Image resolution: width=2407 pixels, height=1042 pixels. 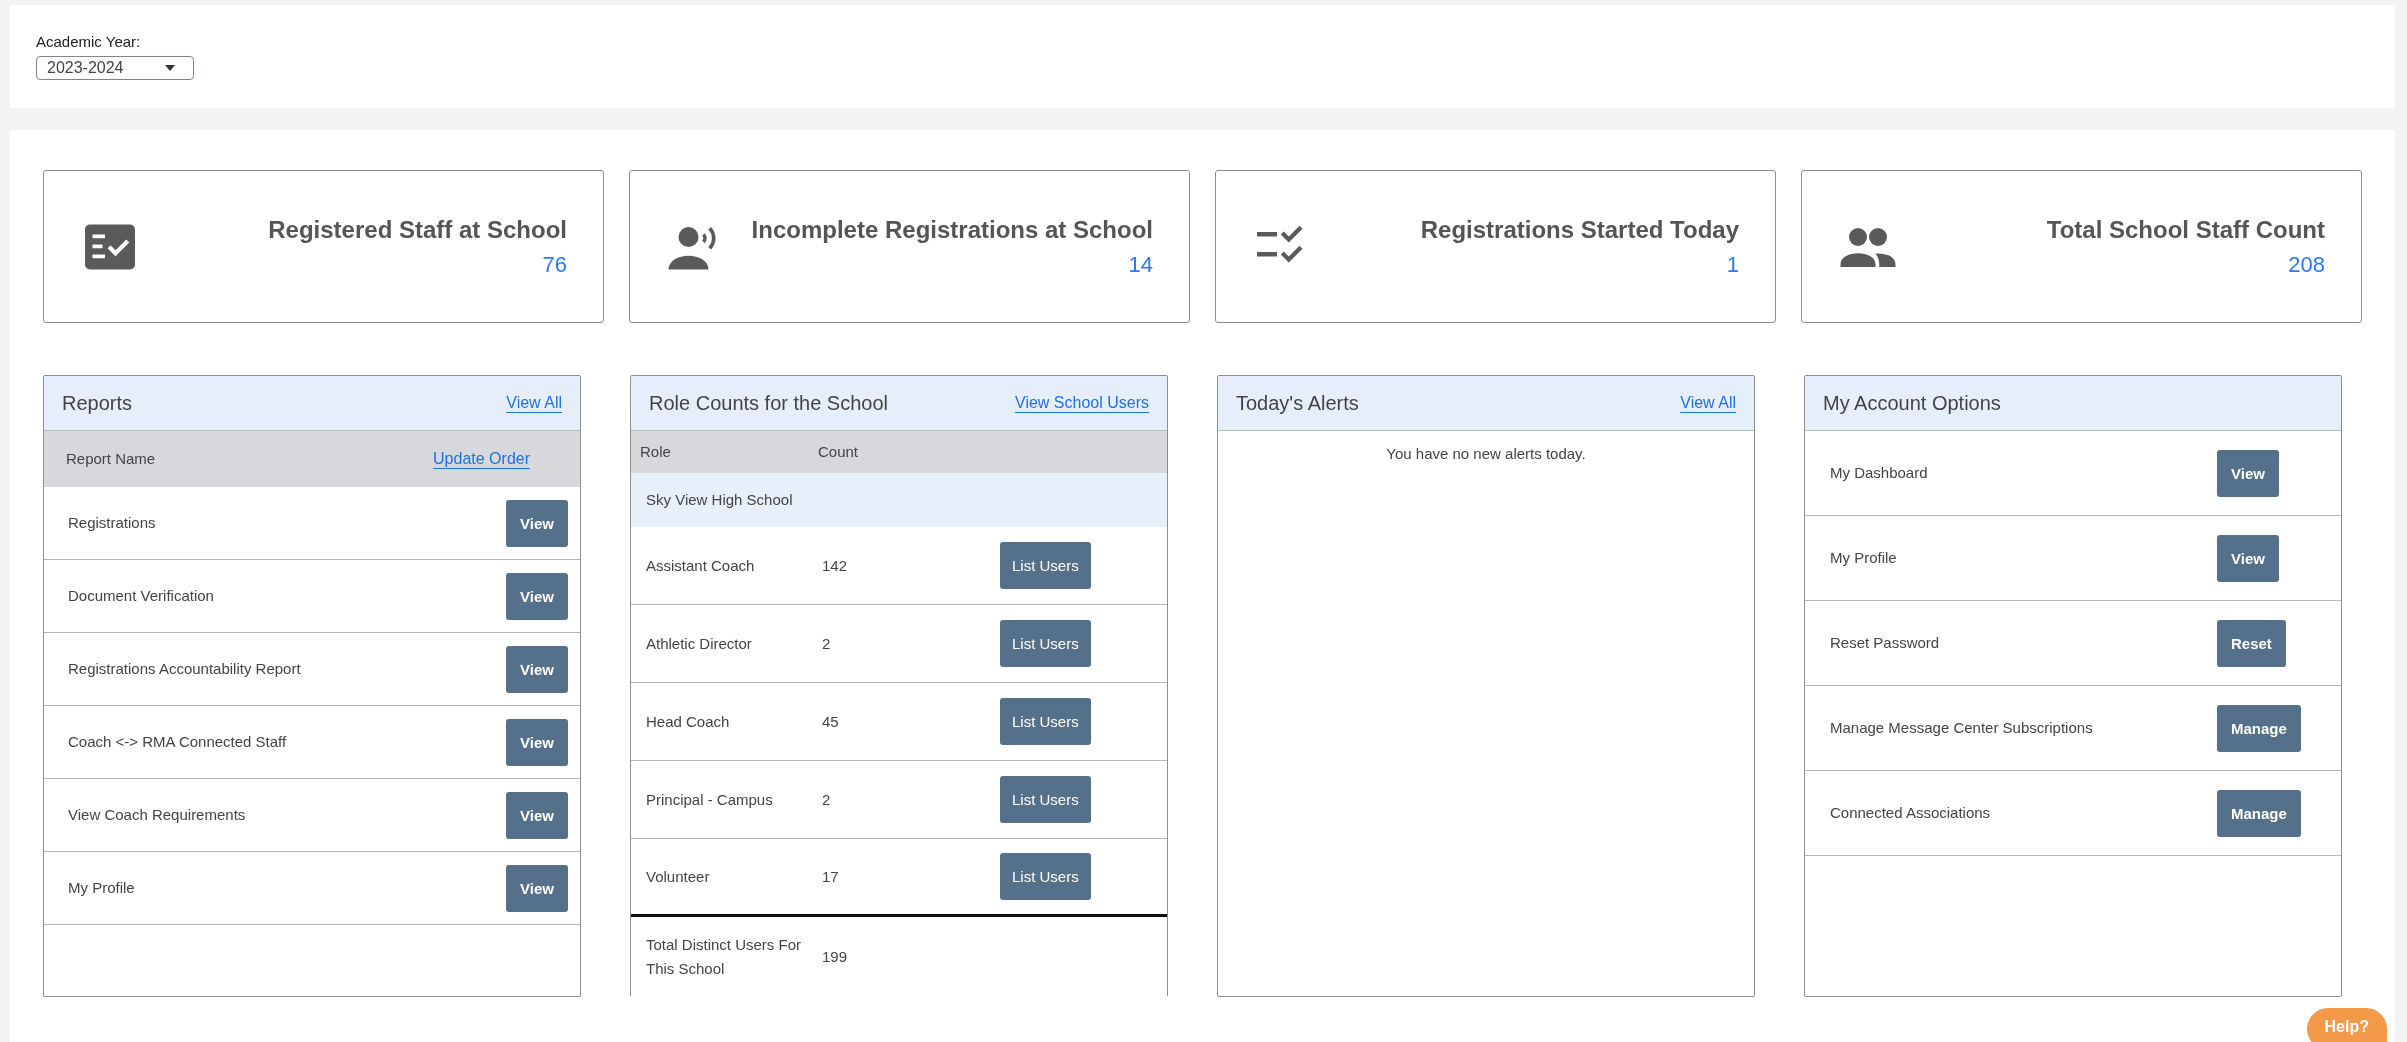 I want to click on stat-value: 1, so click(x=1732, y=264).